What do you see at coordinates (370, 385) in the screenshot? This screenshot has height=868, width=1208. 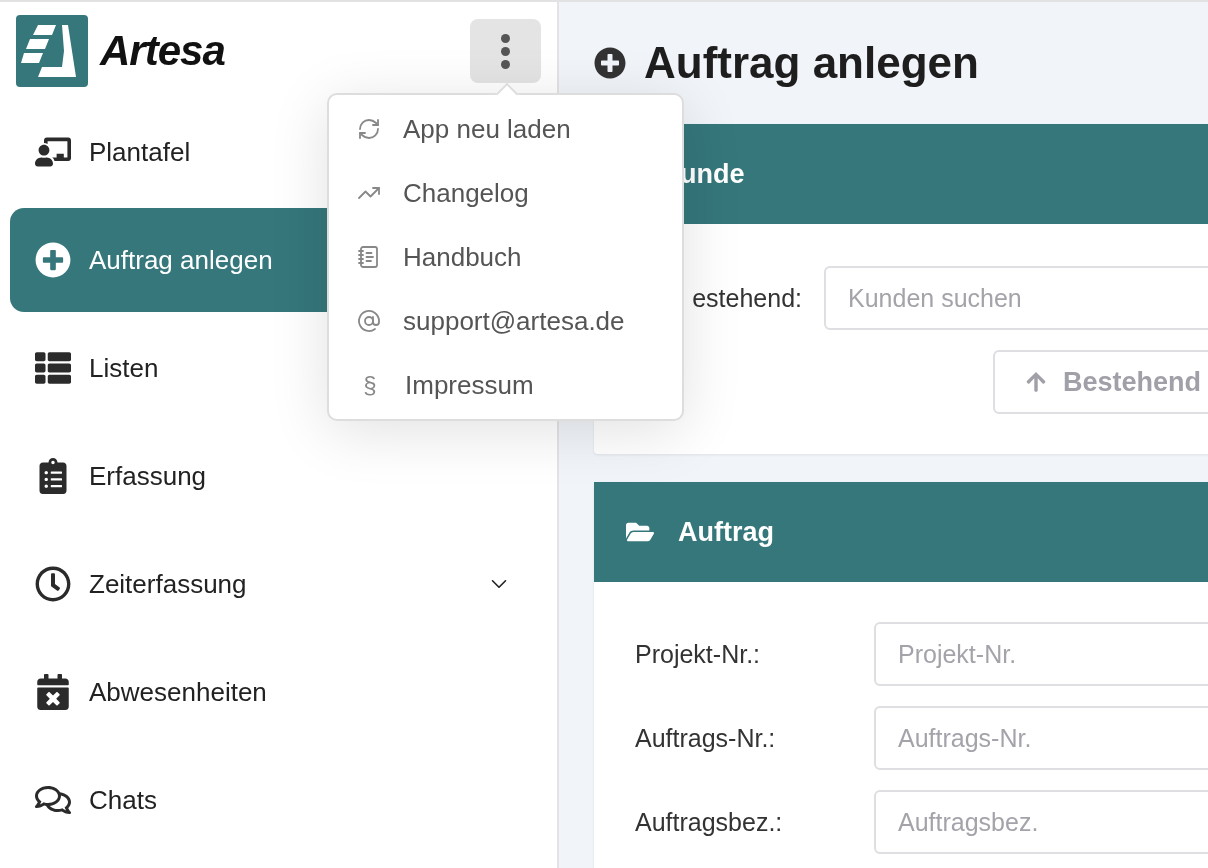 I see `section-sign: §` at bounding box center [370, 385].